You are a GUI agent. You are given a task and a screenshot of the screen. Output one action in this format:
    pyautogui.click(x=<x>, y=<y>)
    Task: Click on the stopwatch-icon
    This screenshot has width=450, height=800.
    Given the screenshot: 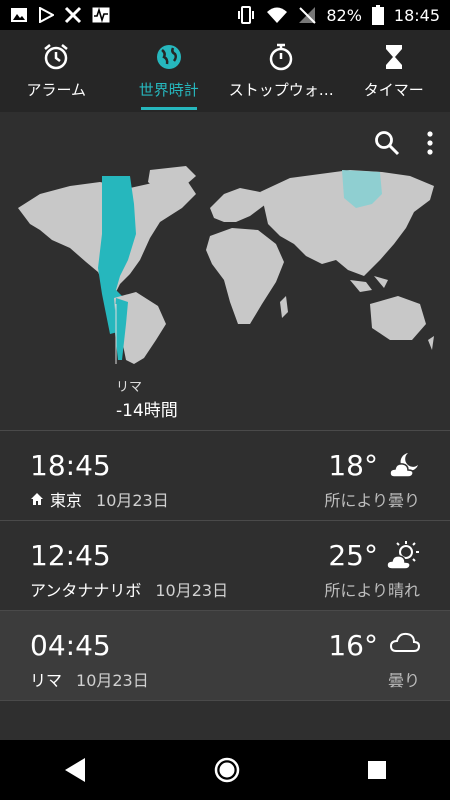 What is the action you would take?
    pyautogui.click(x=281, y=56)
    